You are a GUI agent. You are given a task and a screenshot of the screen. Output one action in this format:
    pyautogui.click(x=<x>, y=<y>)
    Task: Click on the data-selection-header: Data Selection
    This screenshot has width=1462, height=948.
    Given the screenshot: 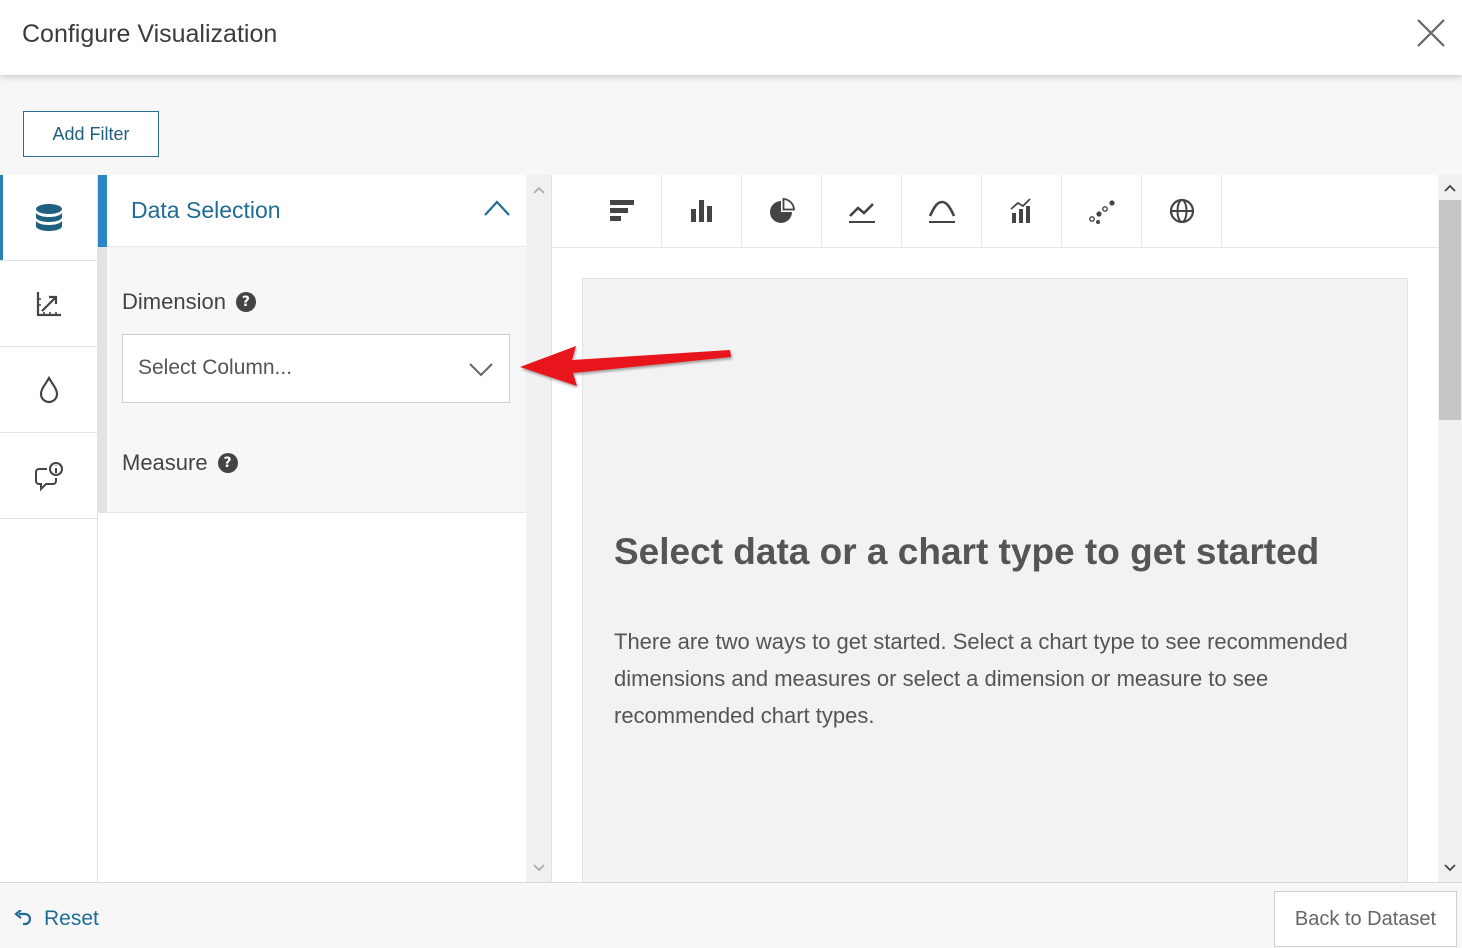 What is the action you would take?
    pyautogui.click(x=316, y=211)
    